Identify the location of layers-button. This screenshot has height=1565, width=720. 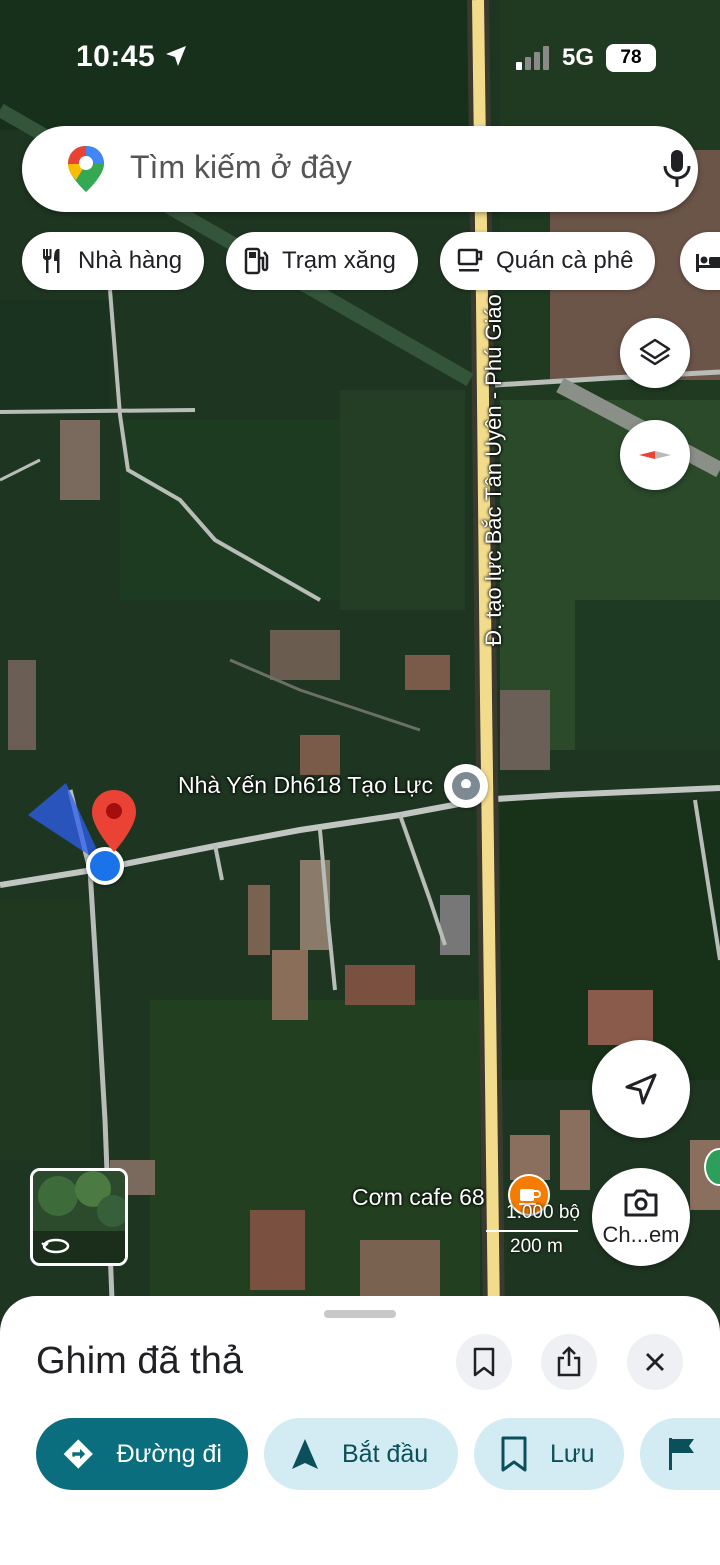
(655, 353).